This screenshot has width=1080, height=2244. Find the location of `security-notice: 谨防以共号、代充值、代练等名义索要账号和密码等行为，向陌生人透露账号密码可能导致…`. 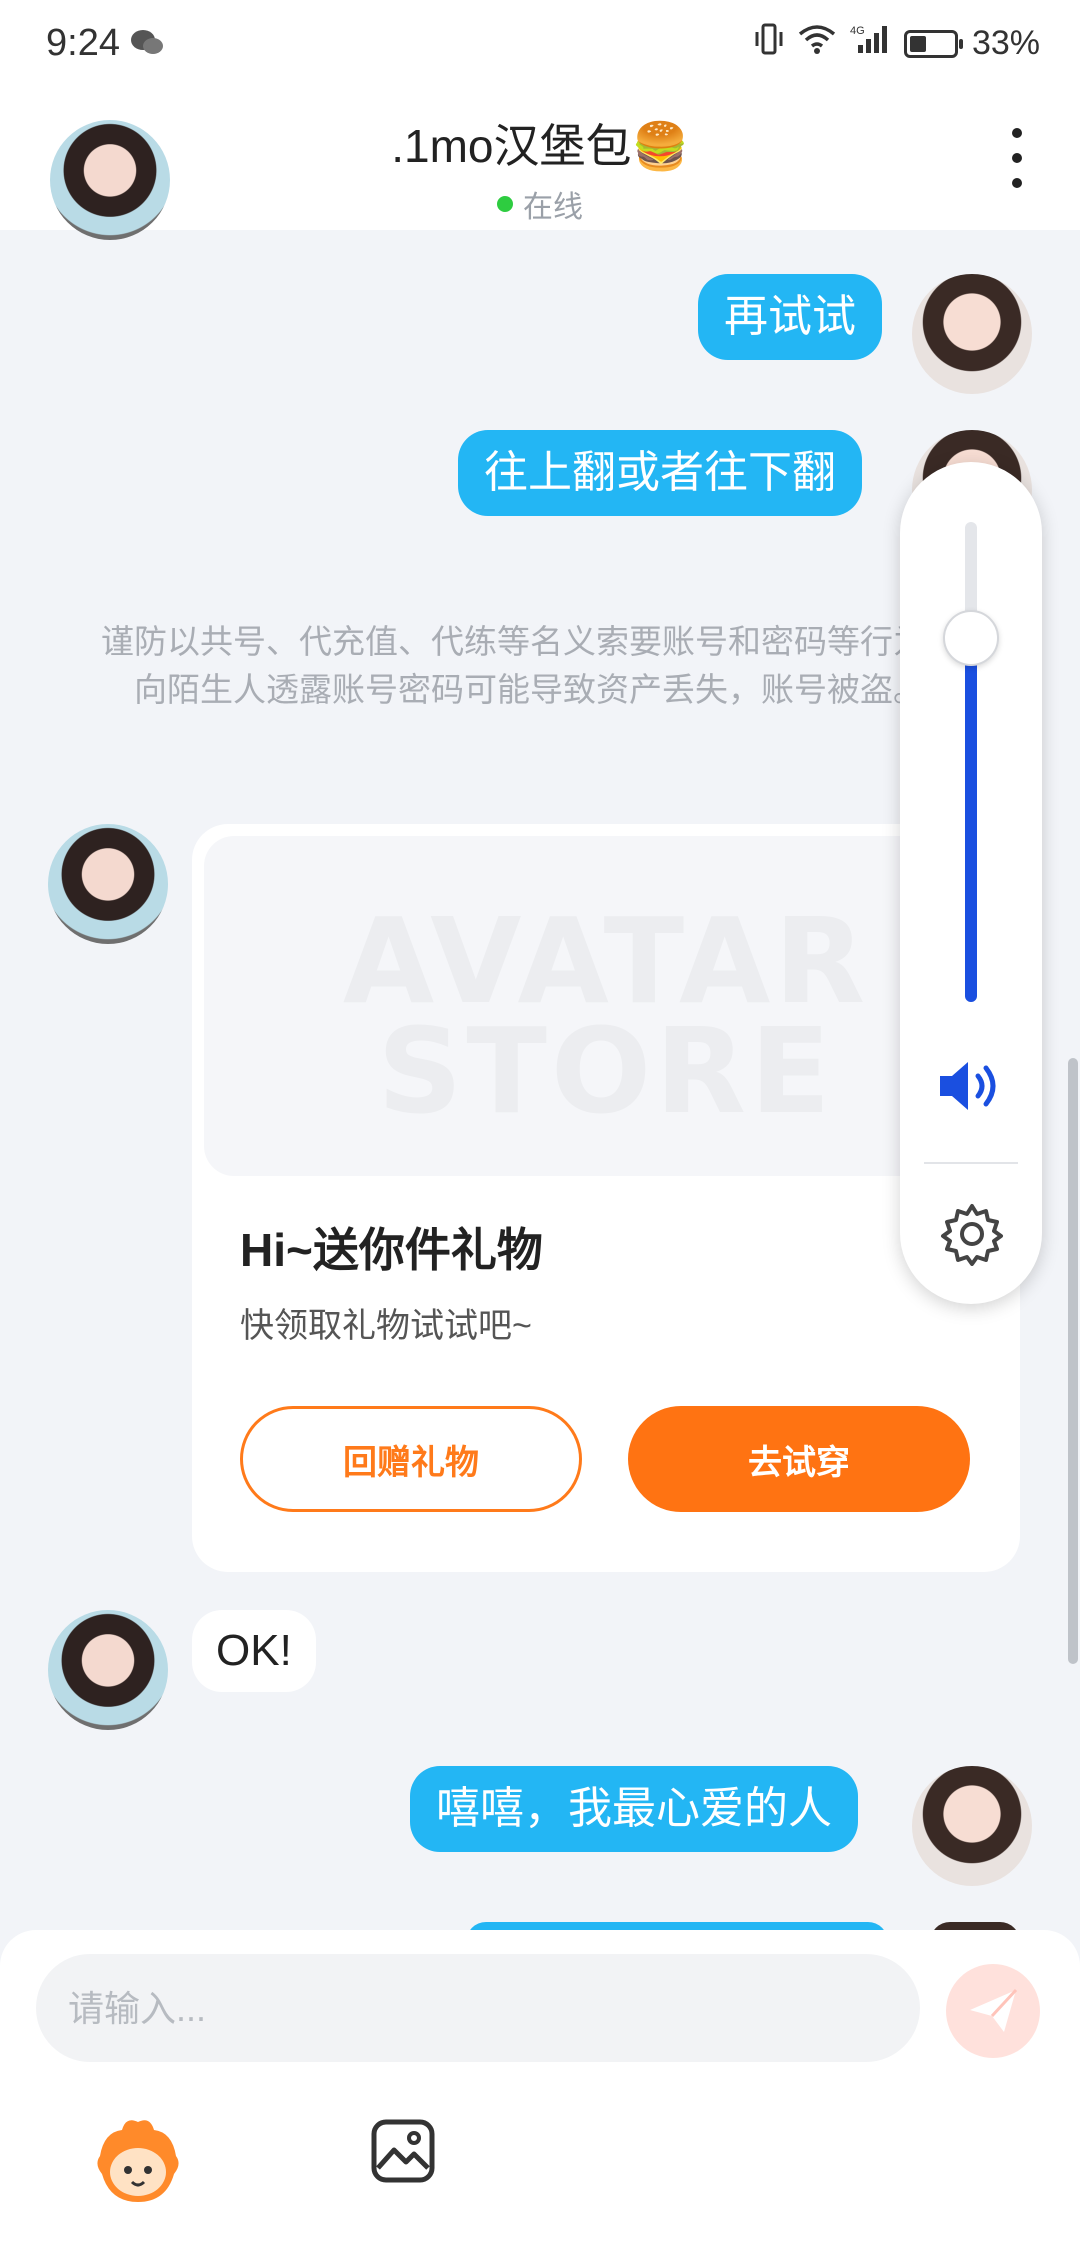

security-notice: 谨防以共号、代充值、代练等名义索要账号和密码等行为，向陌生人透露账号密码可能导致… is located at coordinates (530, 665).